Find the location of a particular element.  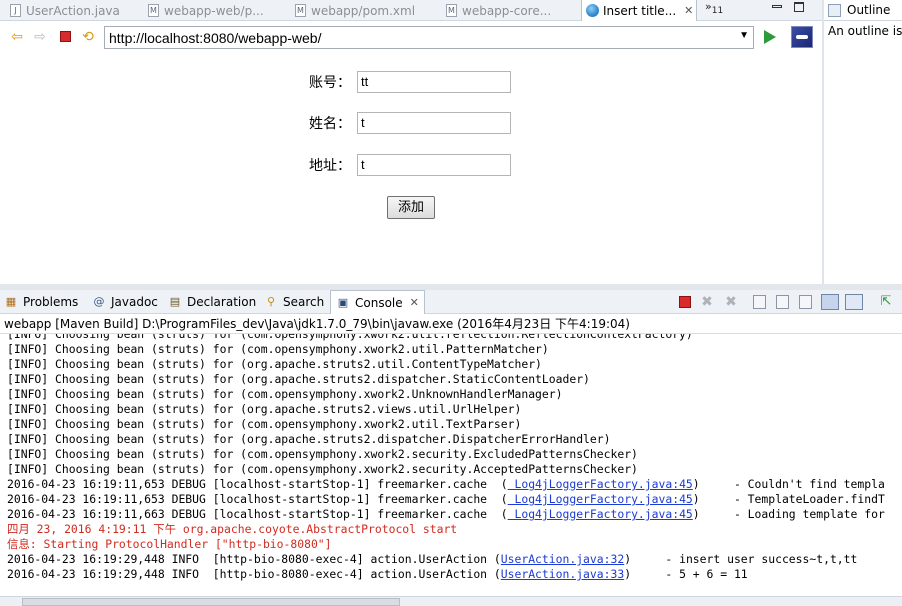

java-file-icon: J is located at coordinates (15, 10).